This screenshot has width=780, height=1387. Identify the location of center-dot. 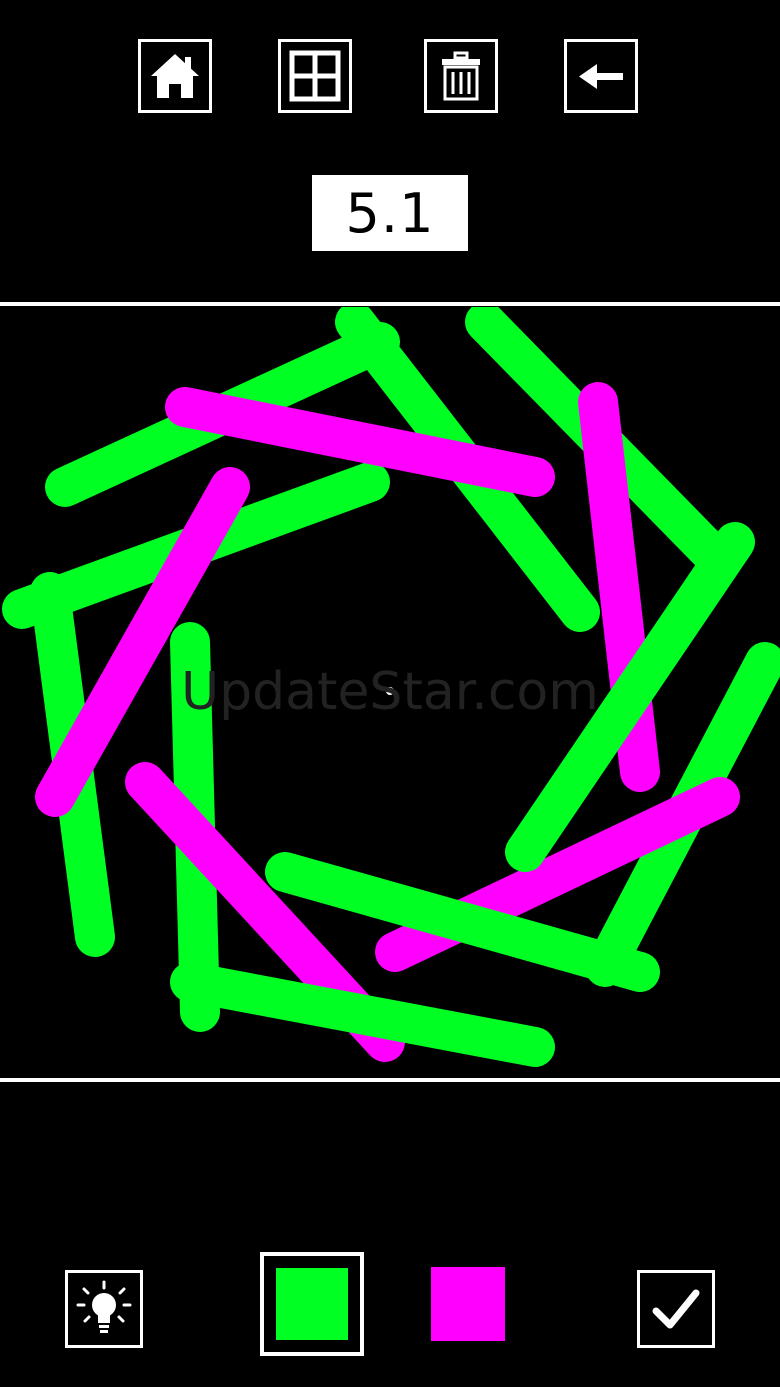
(390, 691).